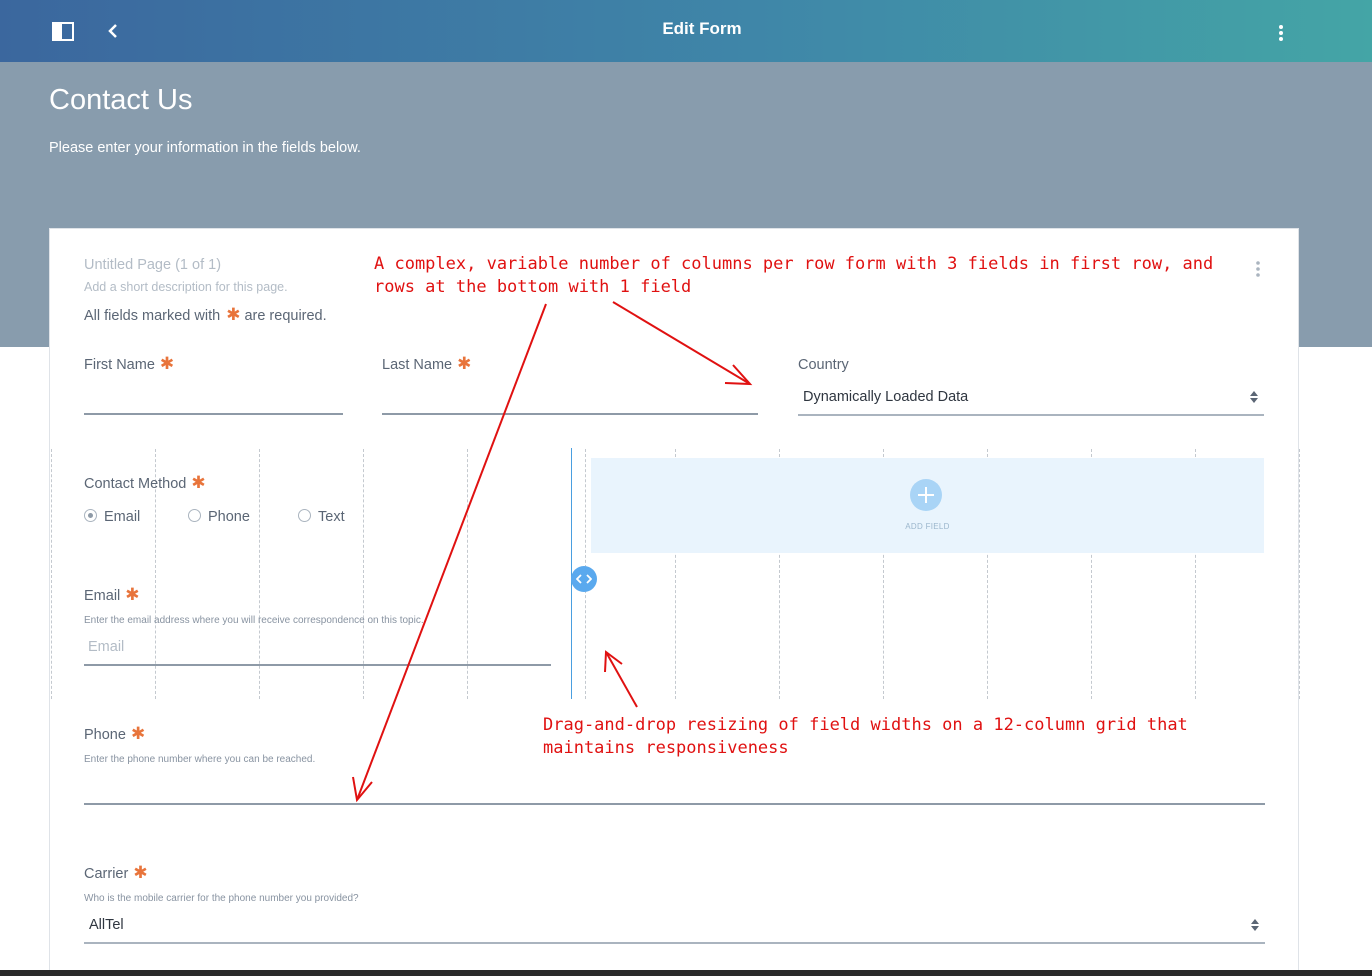 Image resolution: width=1372 pixels, height=976 pixels. Describe the element at coordinates (1031, 397) in the screenshot. I see `country-select: Dynamically Loaded Data` at that location.